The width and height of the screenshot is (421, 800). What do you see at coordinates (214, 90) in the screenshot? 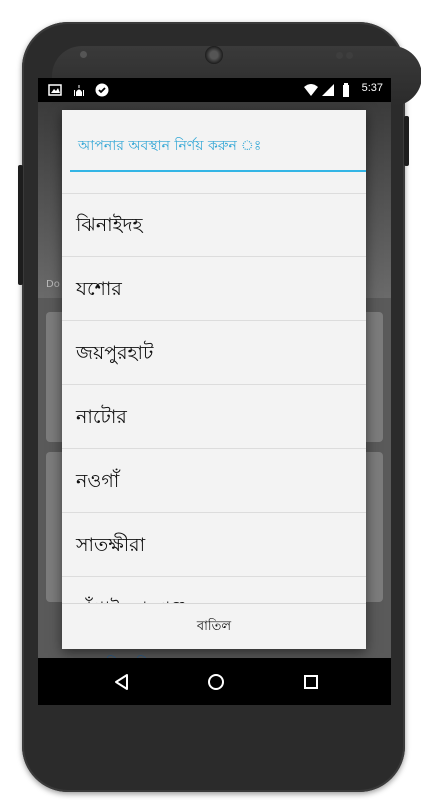
I see `status-bar: 5:37` at bounding box center [214, 90].